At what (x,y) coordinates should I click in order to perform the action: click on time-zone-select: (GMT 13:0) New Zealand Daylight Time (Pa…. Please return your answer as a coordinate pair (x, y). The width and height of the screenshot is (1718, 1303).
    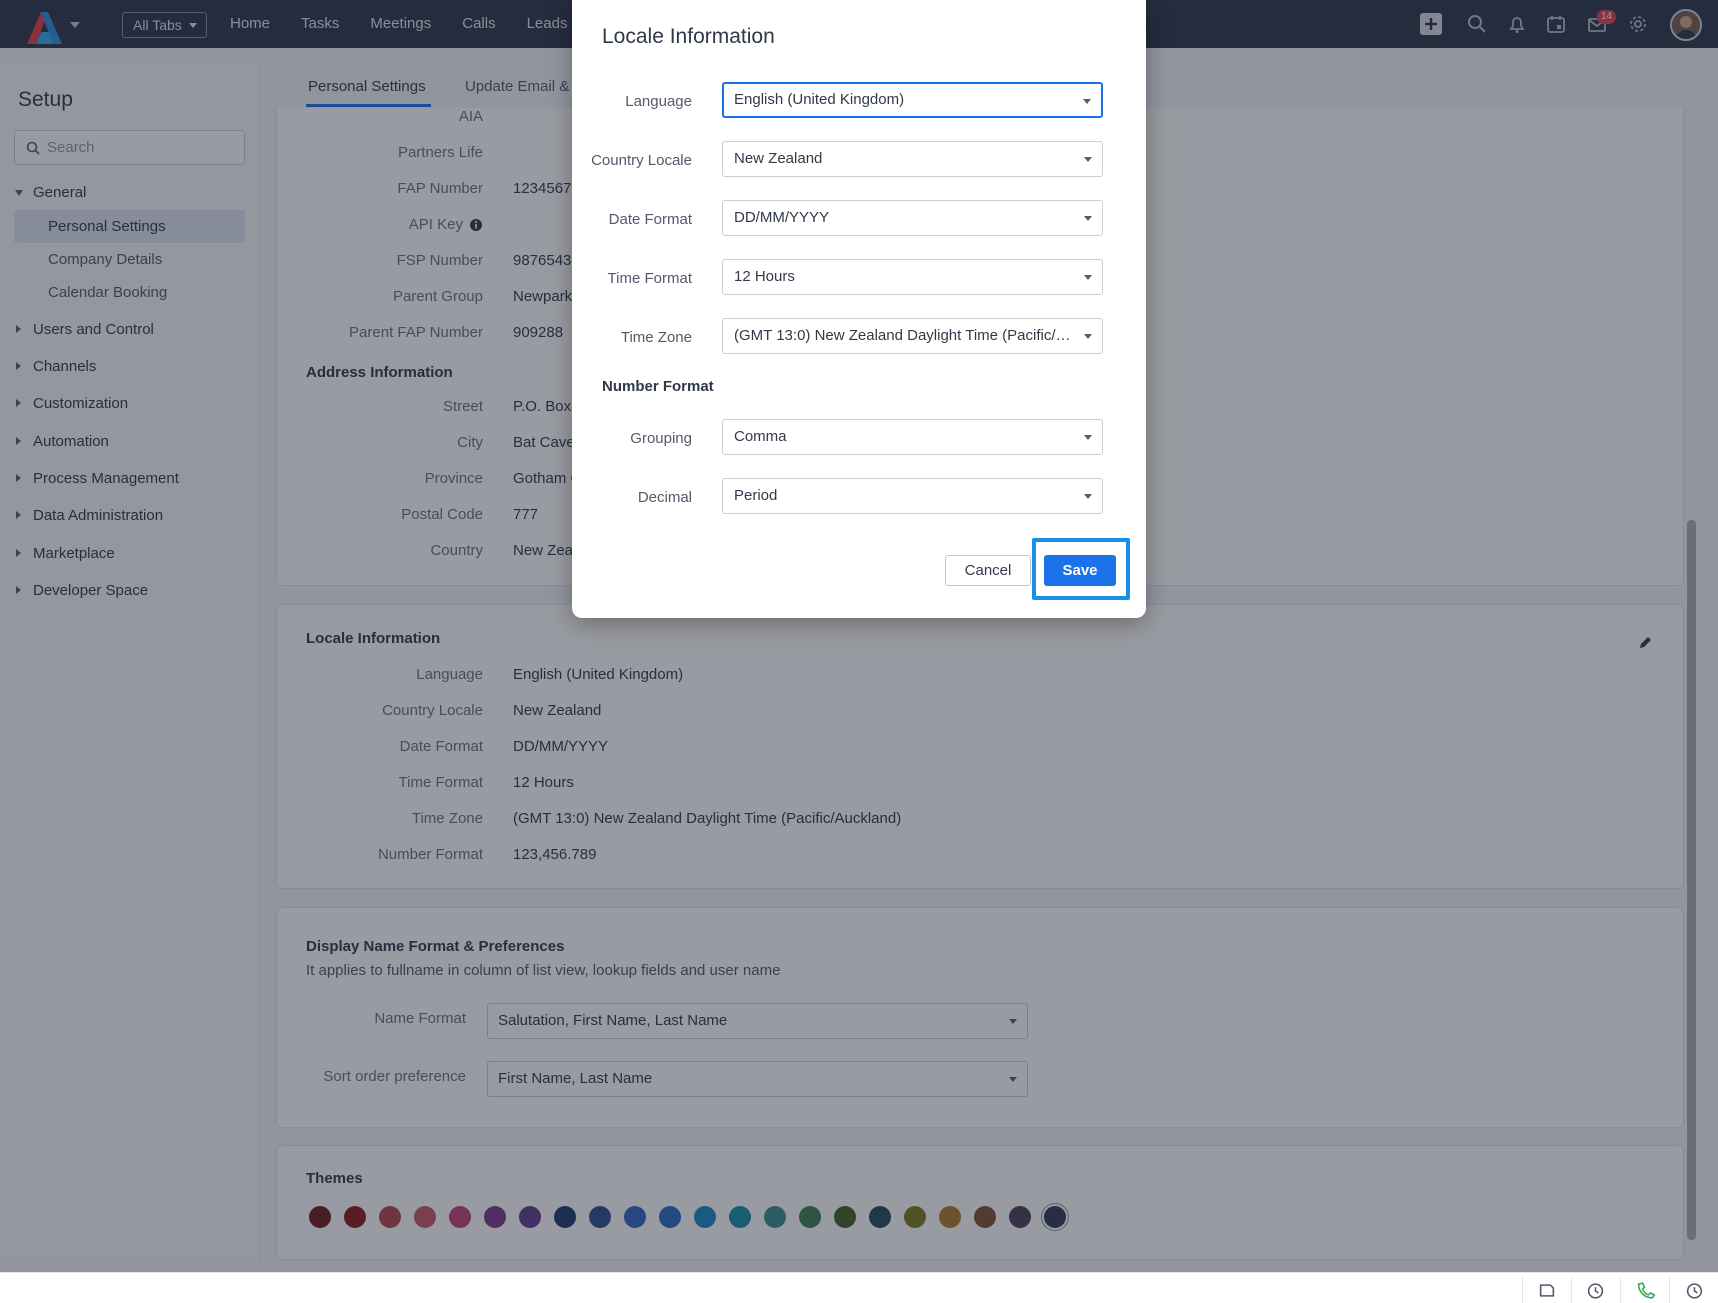
    Looking at the image, I should click on (912, 336).